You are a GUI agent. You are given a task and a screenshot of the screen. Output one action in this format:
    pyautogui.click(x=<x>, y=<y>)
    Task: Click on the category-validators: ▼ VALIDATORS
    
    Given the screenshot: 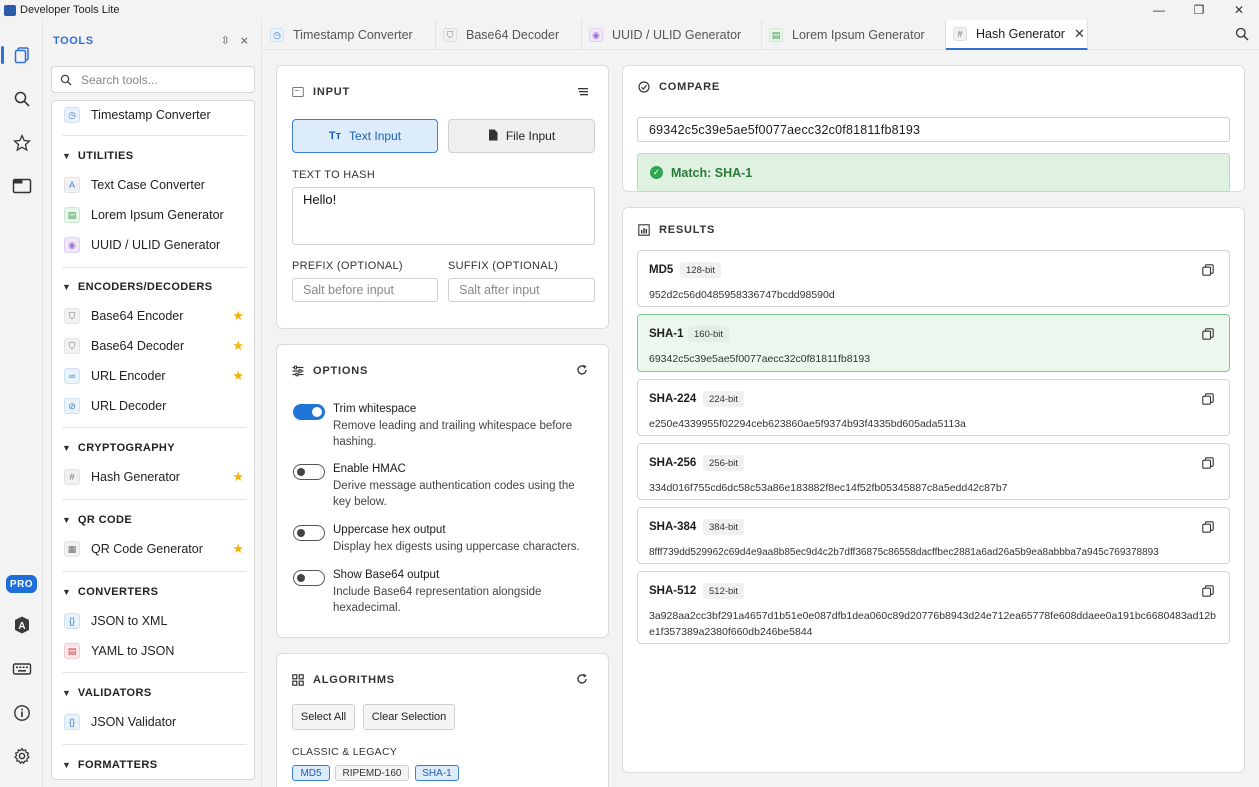 What is the action you would take?
    pyautogui.click(x=153, y=693)
    